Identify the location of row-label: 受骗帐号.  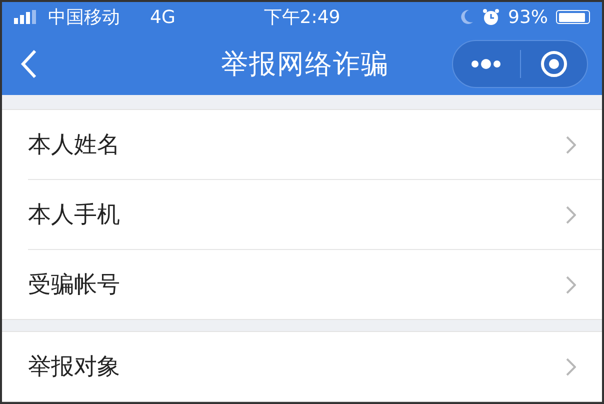
(74, 285).